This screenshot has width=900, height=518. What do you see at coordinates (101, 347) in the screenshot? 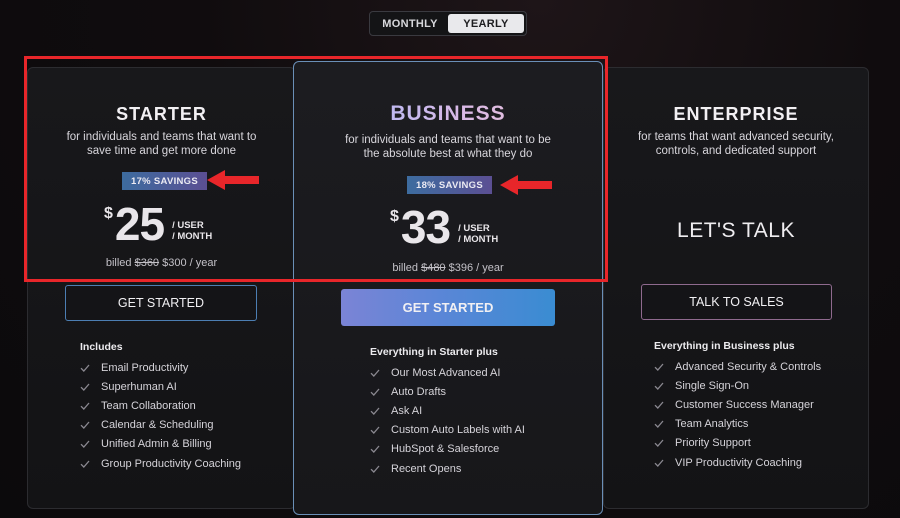
I see `features-title: Includes` at bounding box center [101, 347].